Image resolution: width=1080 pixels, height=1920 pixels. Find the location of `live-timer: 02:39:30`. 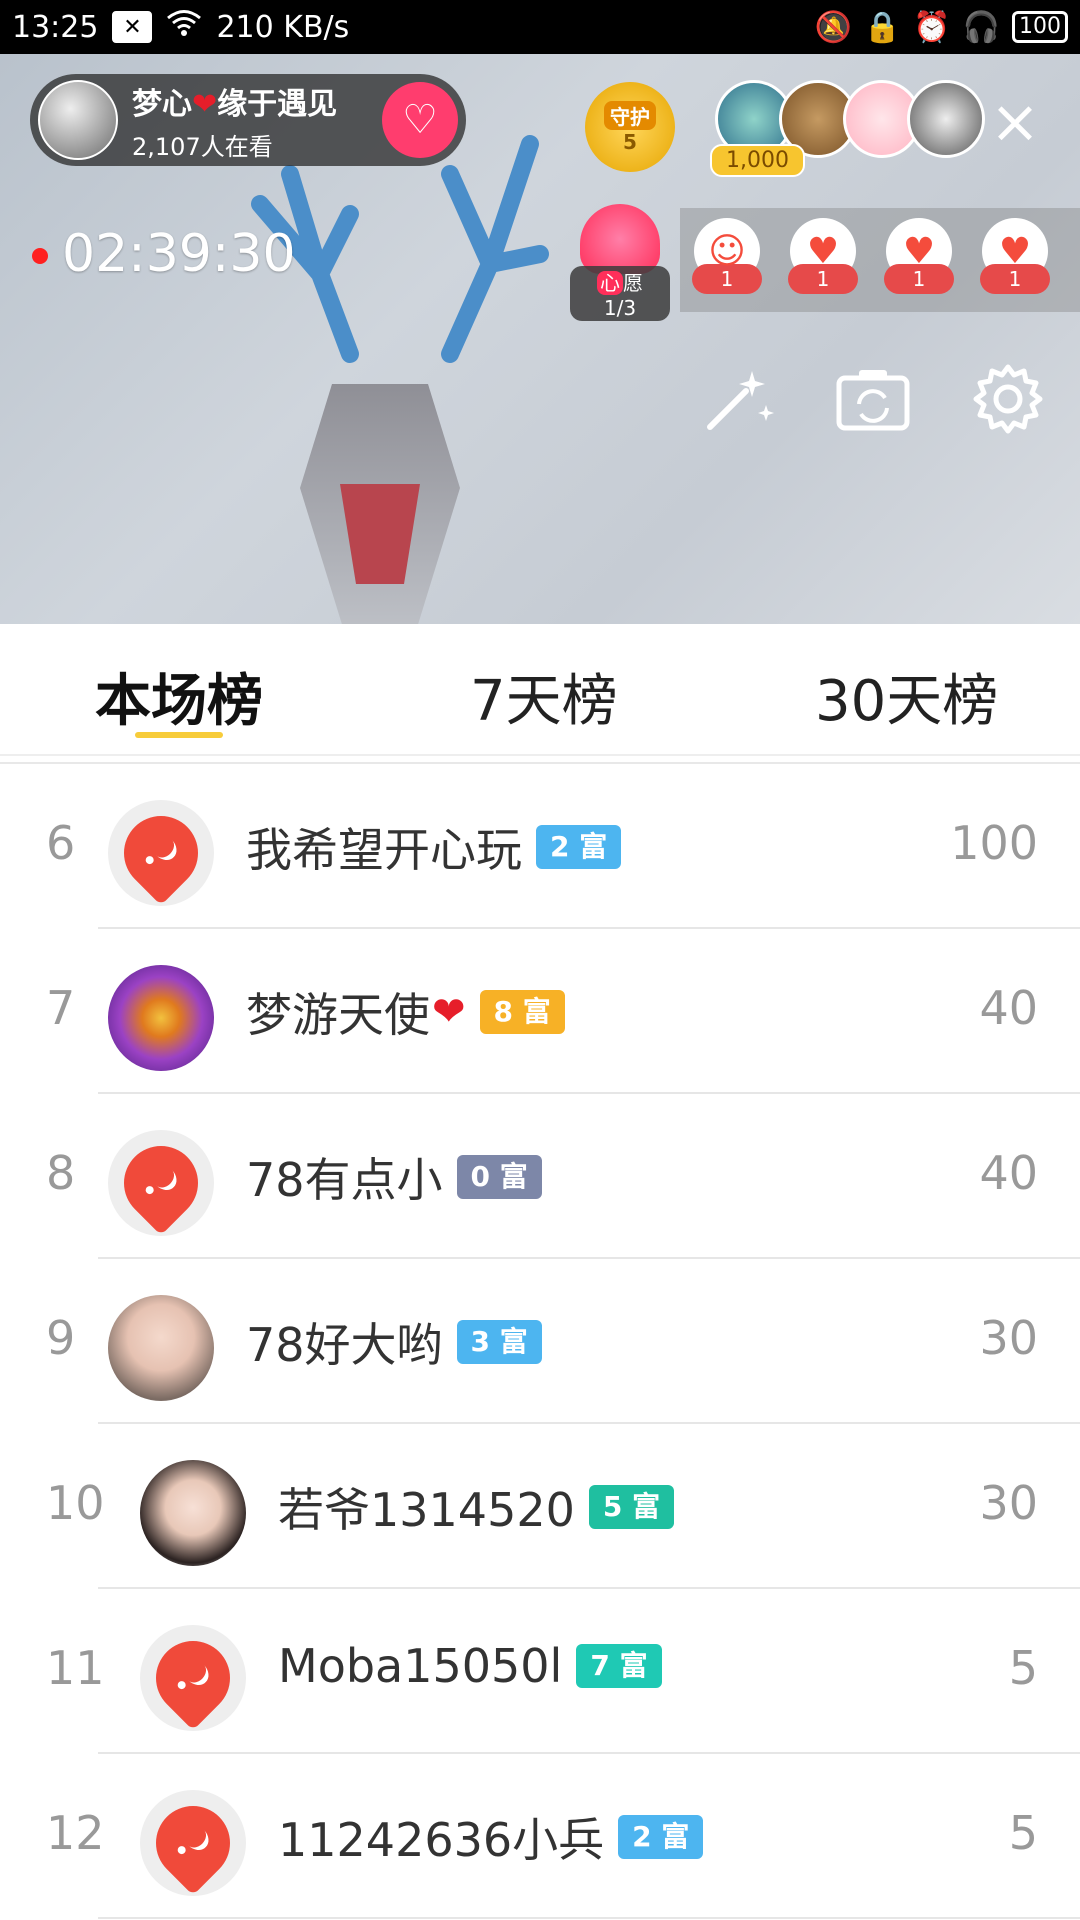

live-timer: 02:39:30 is located at coordinates (179, 254).